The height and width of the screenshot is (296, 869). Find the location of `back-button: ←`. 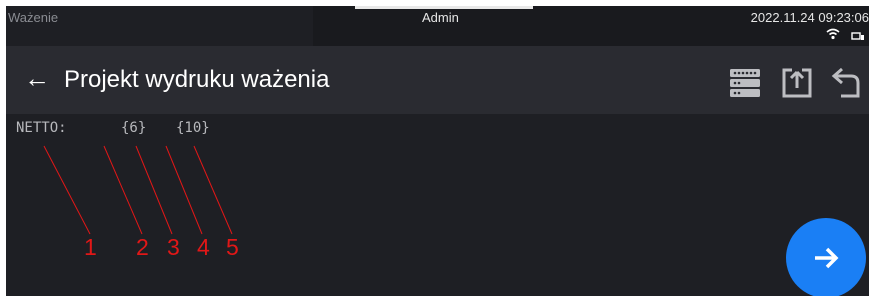

back-button: ← is located at coordinates (37, 78).